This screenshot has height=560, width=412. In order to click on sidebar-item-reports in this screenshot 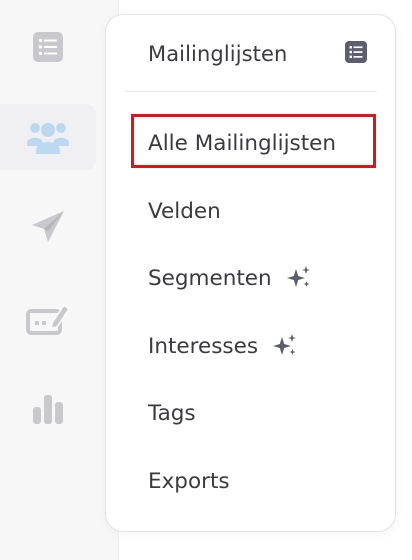, I will do `click(48, 409)`.